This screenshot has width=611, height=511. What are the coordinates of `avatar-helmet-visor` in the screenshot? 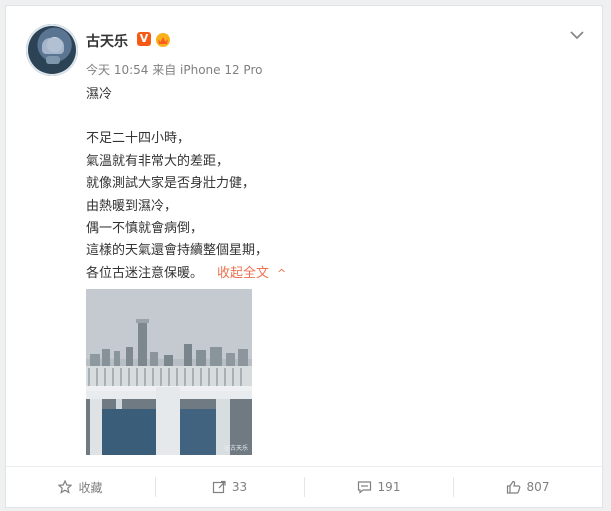 It's located at (53, 46).